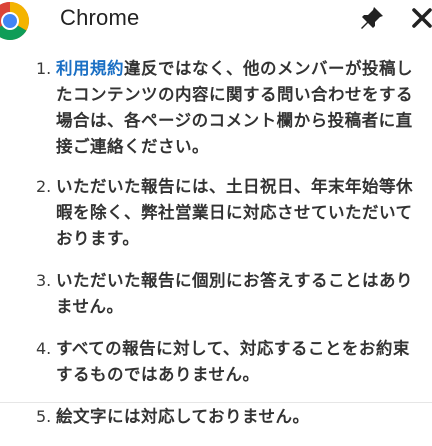 Image resolution: width=432 pixels, height=446 pixels. I want to click on item-text: いただいた報告に個別にお答えすることはありません。, so click(234, 293).